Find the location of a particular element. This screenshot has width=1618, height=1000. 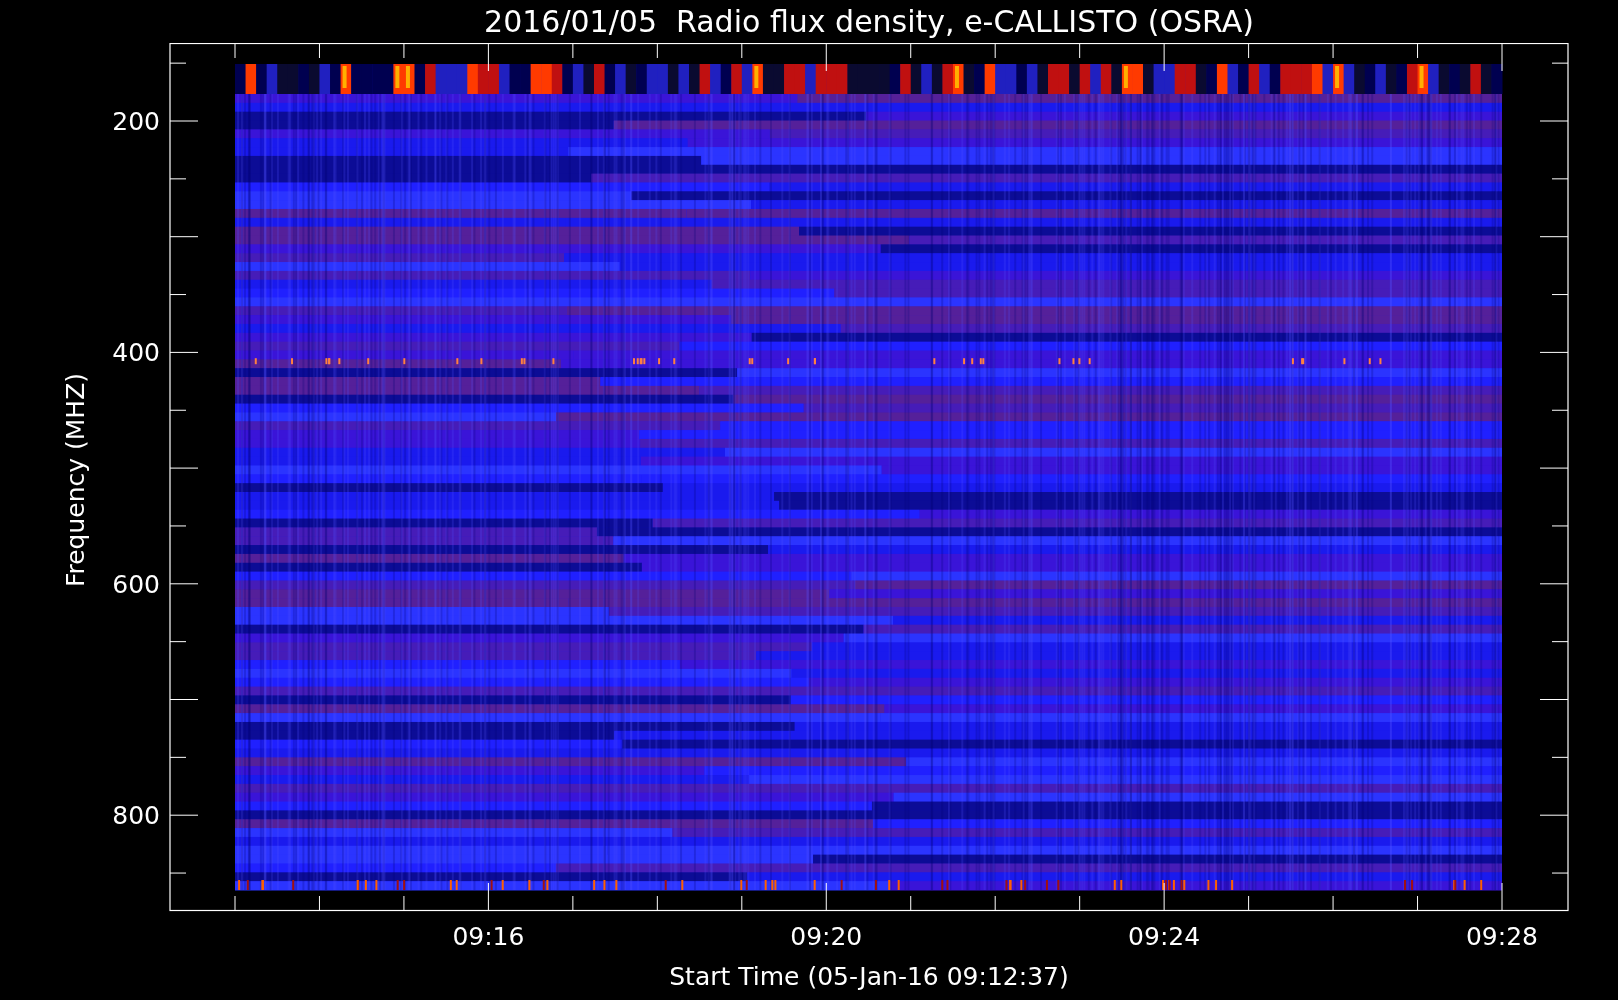

y-tick-label: 600 is located at coordinates (136, 584).